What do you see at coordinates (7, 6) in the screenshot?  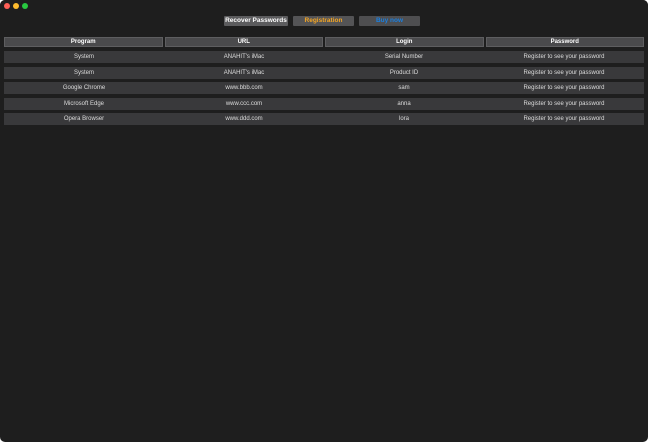 I see `close-window-button` at bounding box center [7, 6].